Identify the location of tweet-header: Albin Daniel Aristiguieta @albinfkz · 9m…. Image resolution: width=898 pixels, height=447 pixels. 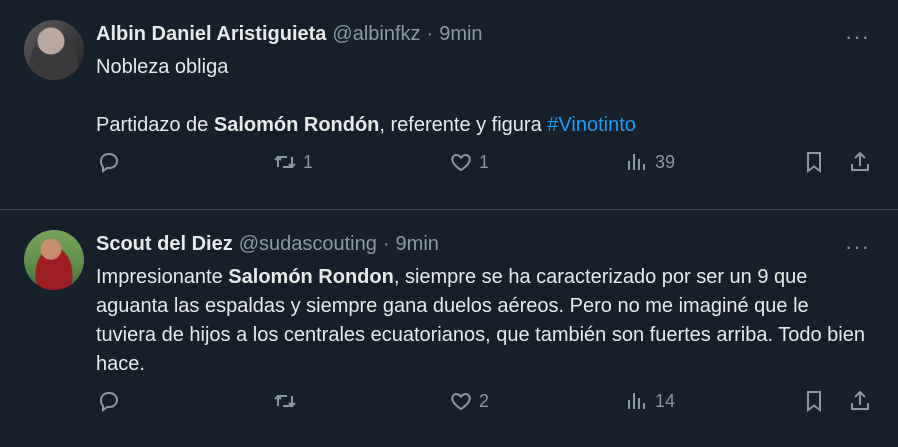
(485, 34).